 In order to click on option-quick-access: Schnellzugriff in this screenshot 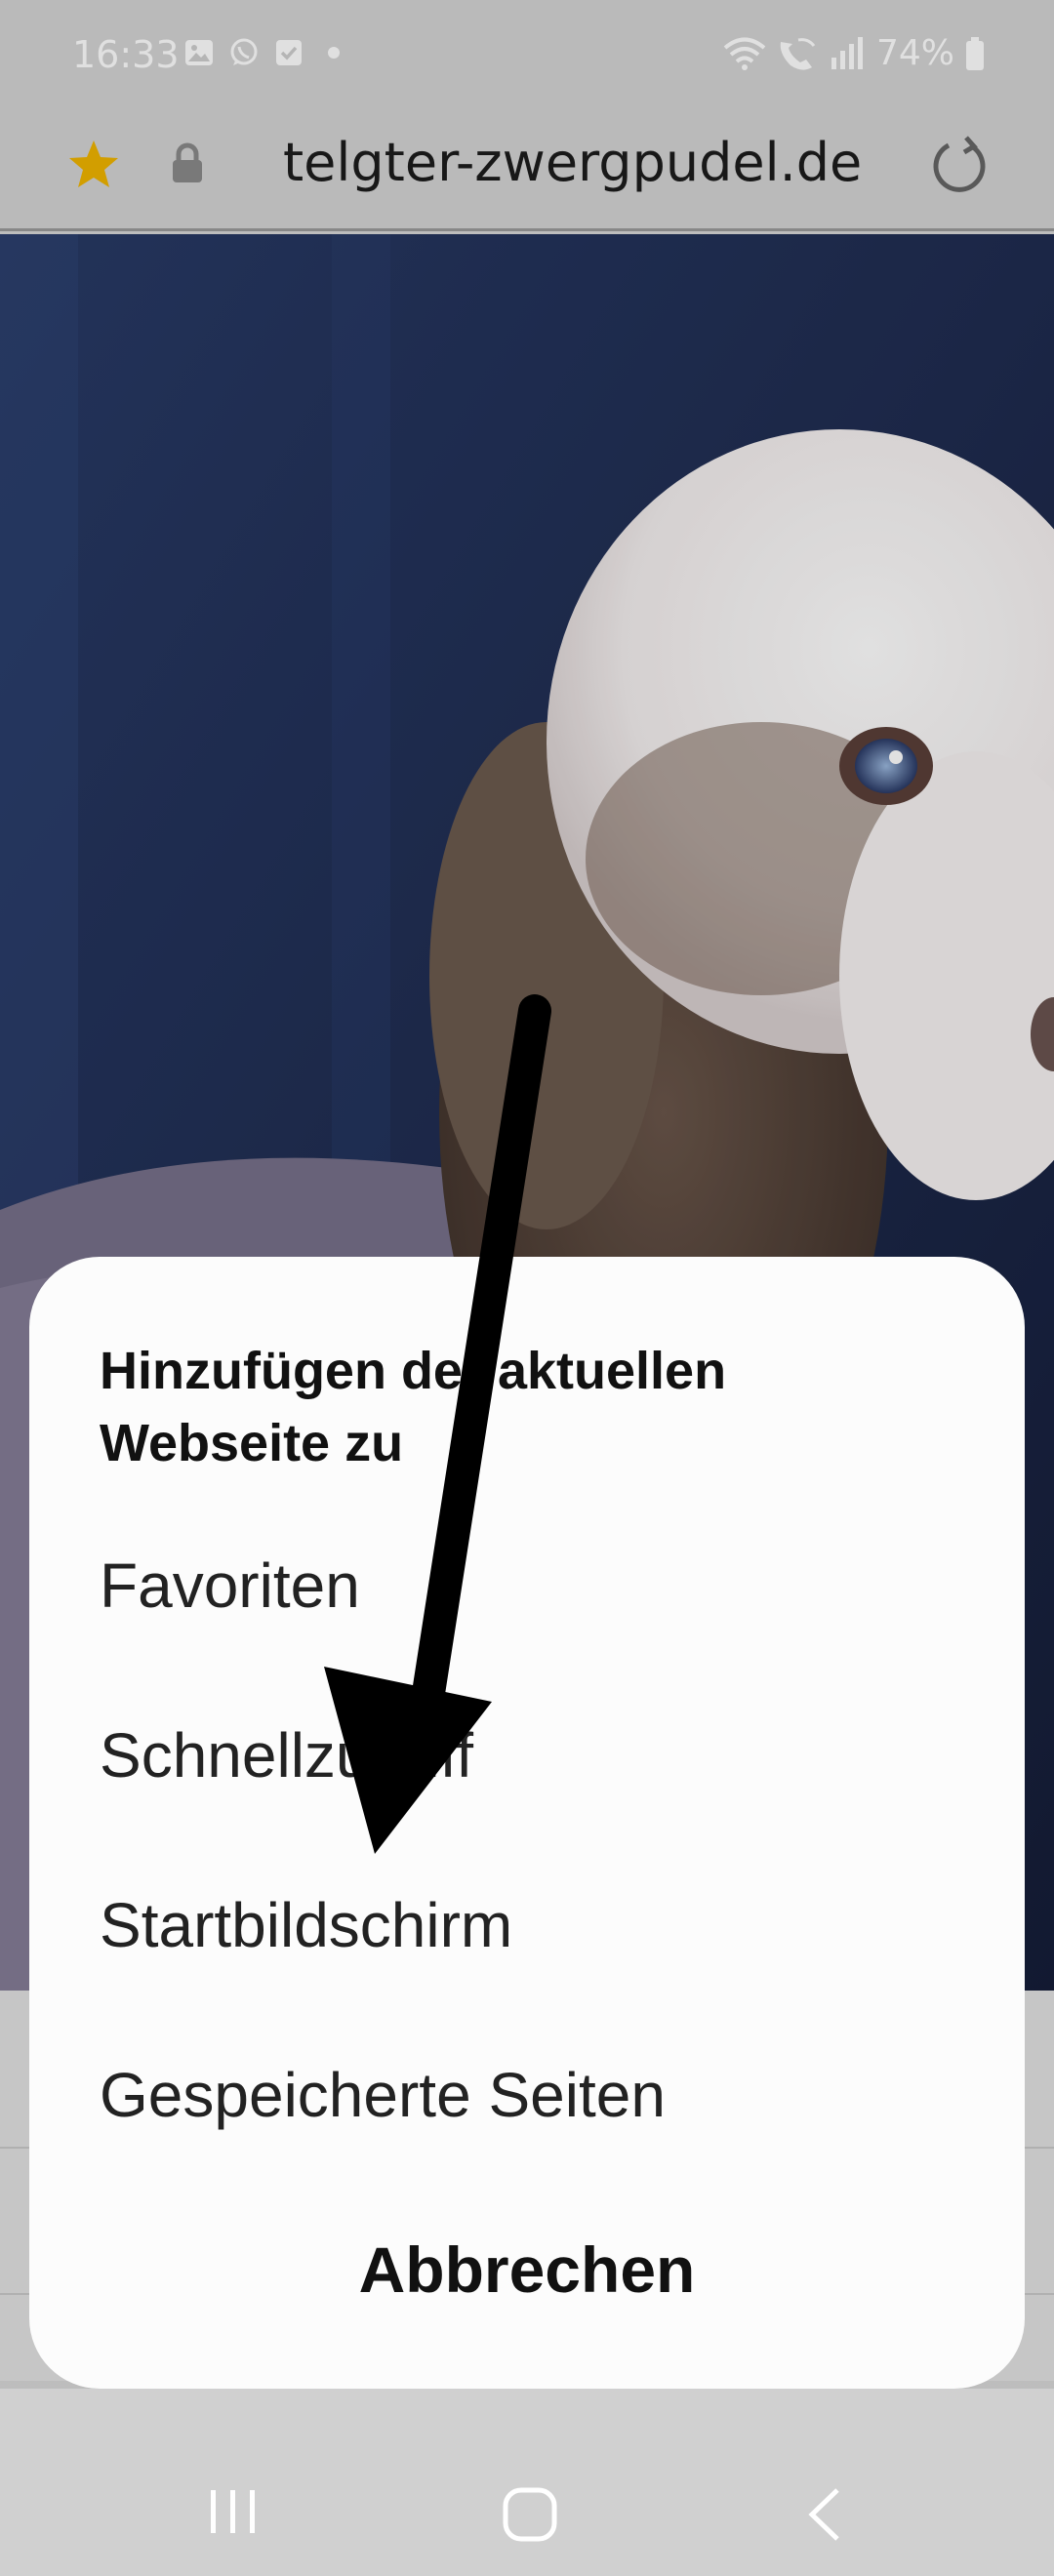, I will do `click(286, 1755)`.